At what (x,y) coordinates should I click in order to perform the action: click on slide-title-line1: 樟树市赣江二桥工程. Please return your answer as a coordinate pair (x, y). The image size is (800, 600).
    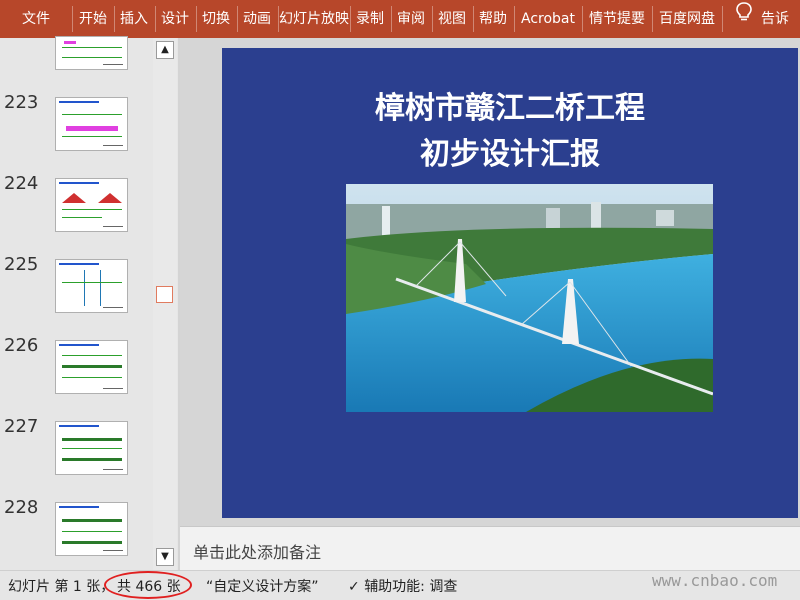
    Looking at the image, I should click on (510, 108).